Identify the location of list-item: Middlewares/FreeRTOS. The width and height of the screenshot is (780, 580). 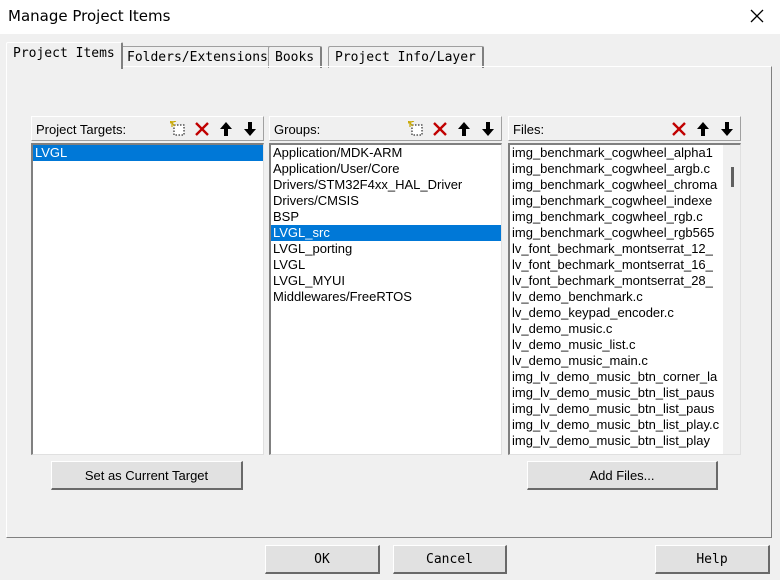
(386, 297).